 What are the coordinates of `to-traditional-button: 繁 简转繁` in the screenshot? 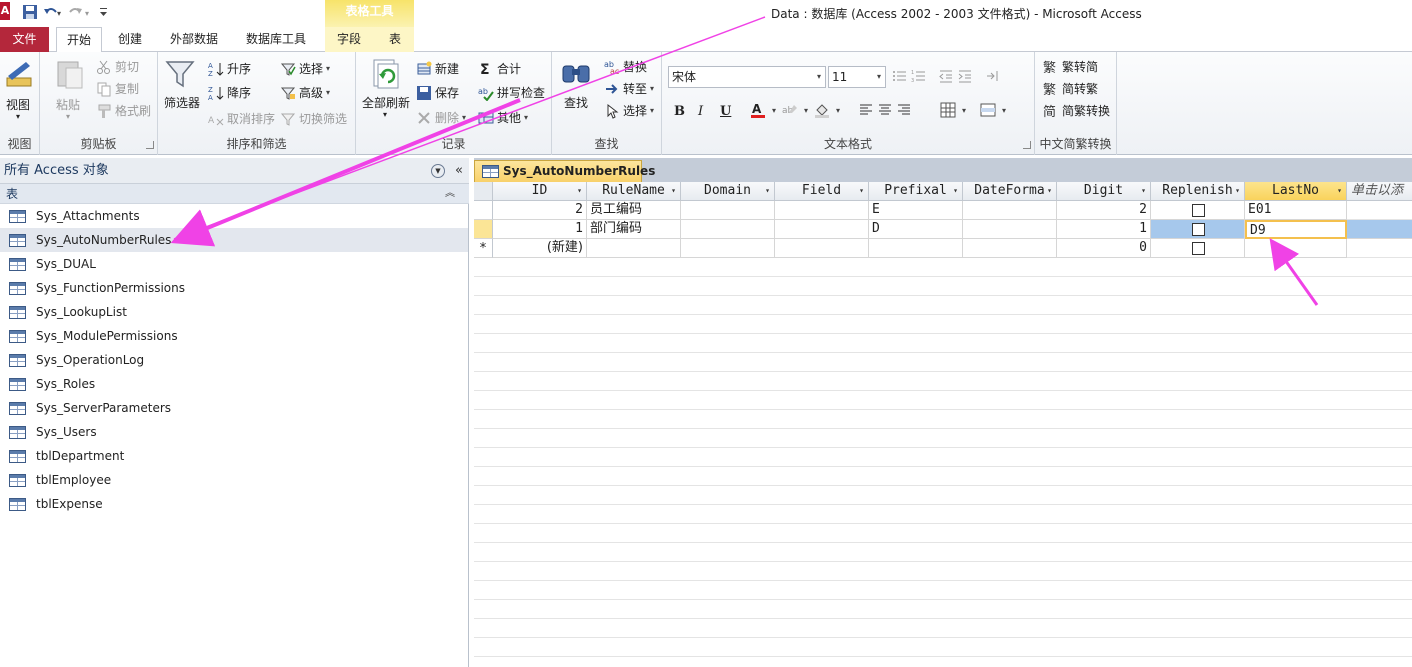 It's located at (1070, 89).